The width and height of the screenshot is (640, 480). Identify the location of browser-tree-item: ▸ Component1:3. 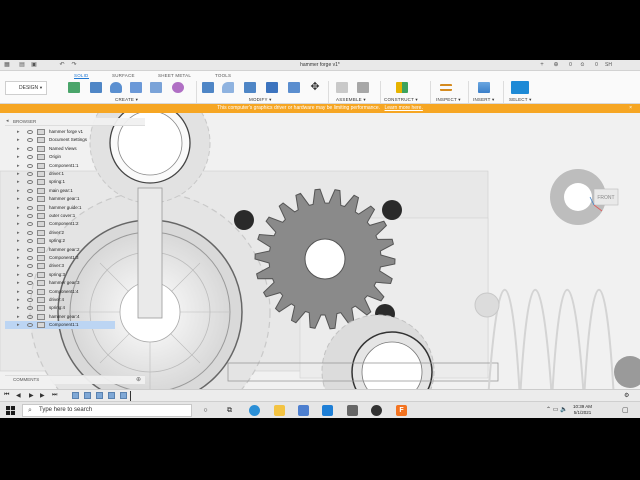
(60, 258).